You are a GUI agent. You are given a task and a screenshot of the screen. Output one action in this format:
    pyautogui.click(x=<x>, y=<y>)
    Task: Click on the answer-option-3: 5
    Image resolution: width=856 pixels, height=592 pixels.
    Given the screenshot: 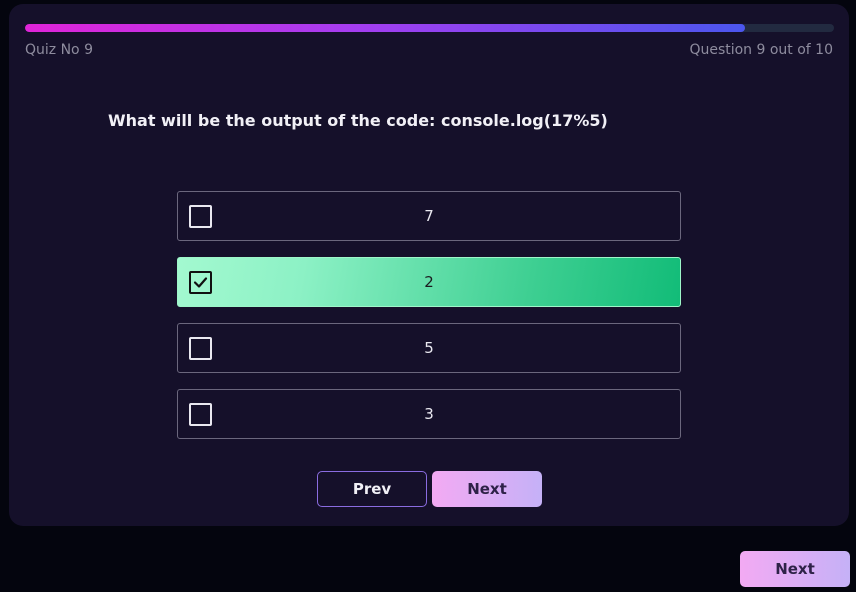 What is the action you would take?
    pyautogui.click(x=429, y=348)
    